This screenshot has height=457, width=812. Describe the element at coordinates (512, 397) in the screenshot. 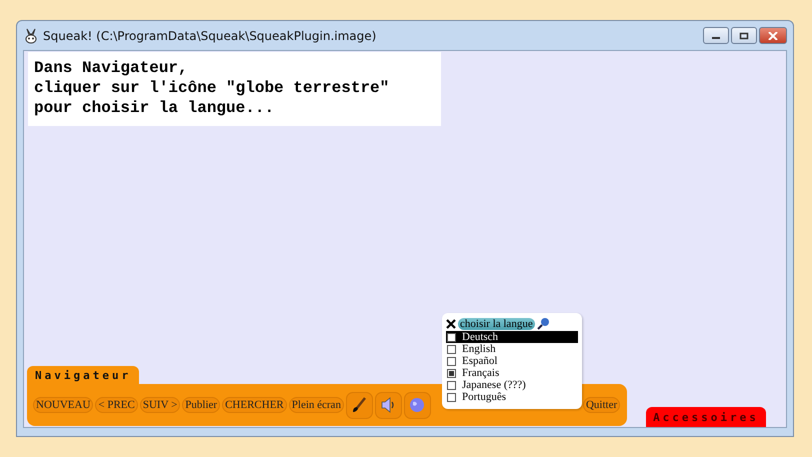

I see `language-menu-item: Português` at that location.